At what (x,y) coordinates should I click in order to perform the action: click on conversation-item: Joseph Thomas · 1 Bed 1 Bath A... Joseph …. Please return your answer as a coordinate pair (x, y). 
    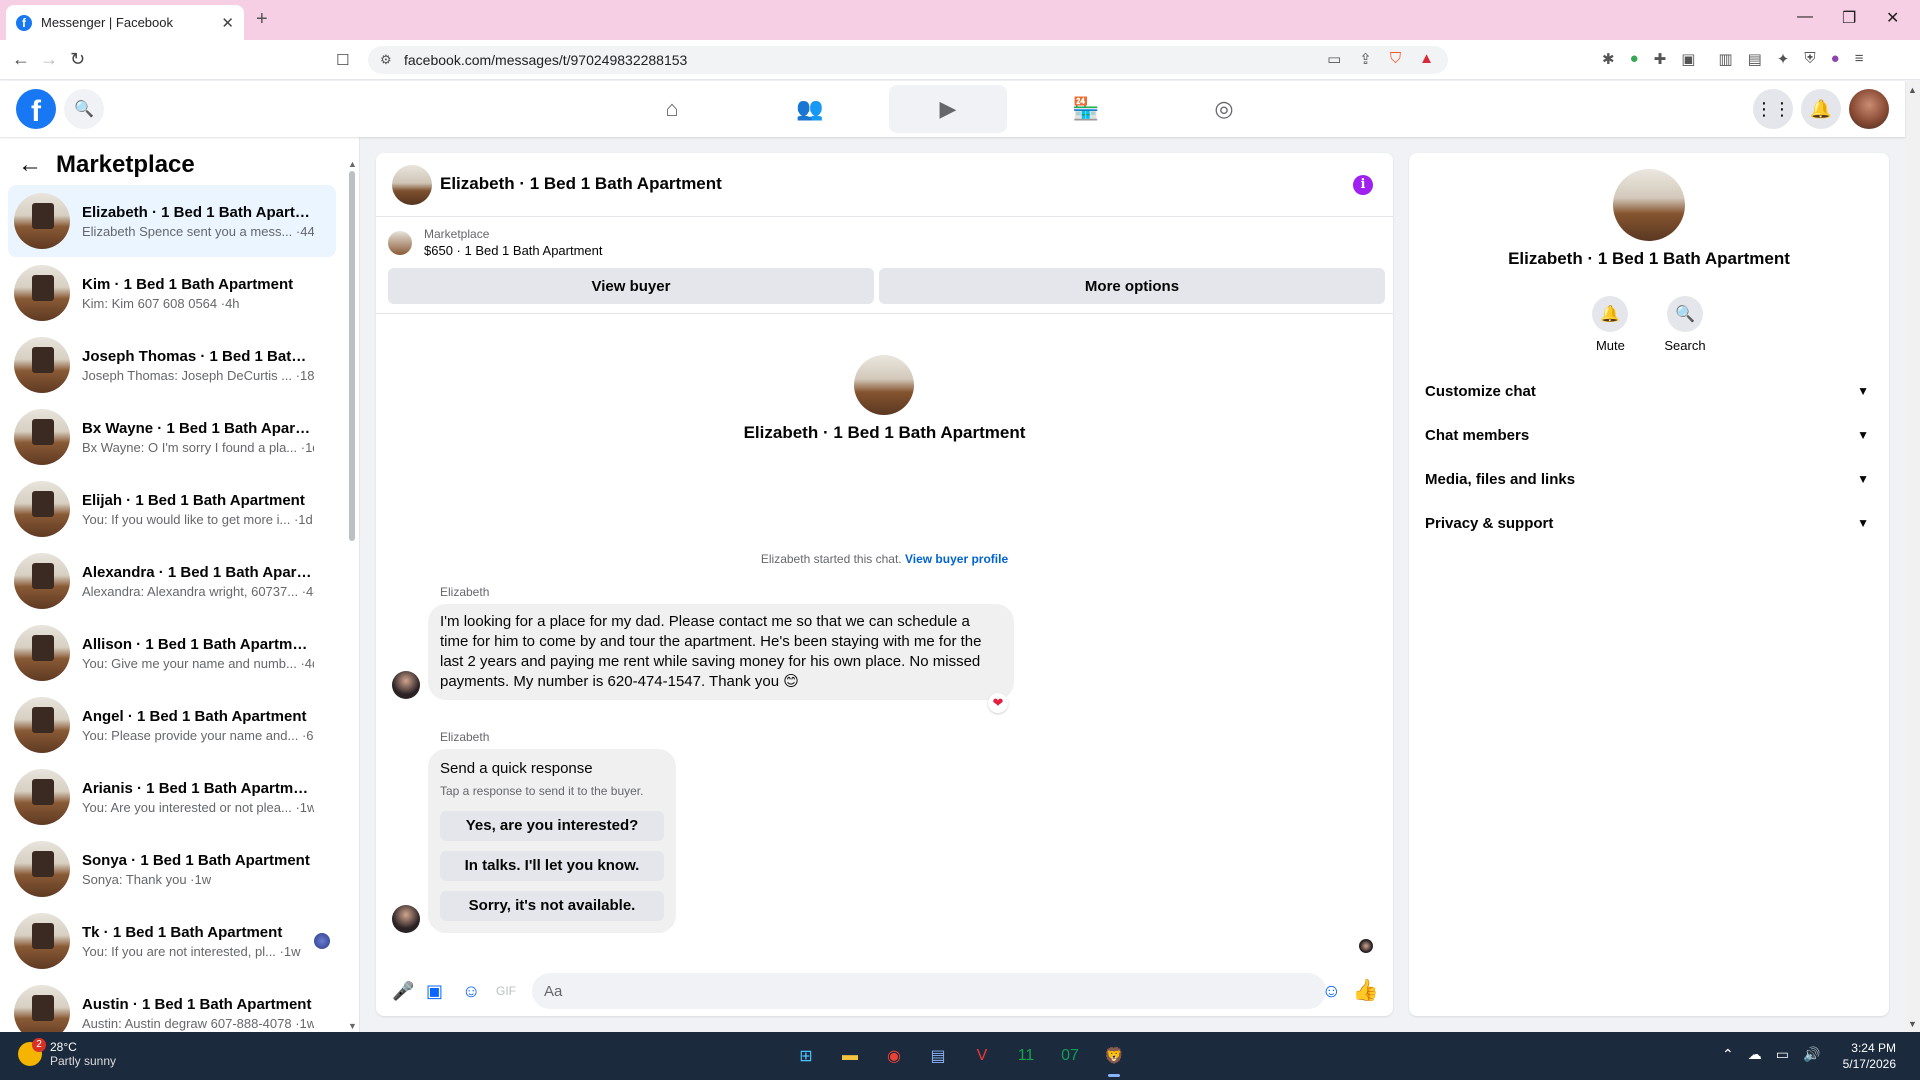
    Looking at the image, I should click on (172, 365).